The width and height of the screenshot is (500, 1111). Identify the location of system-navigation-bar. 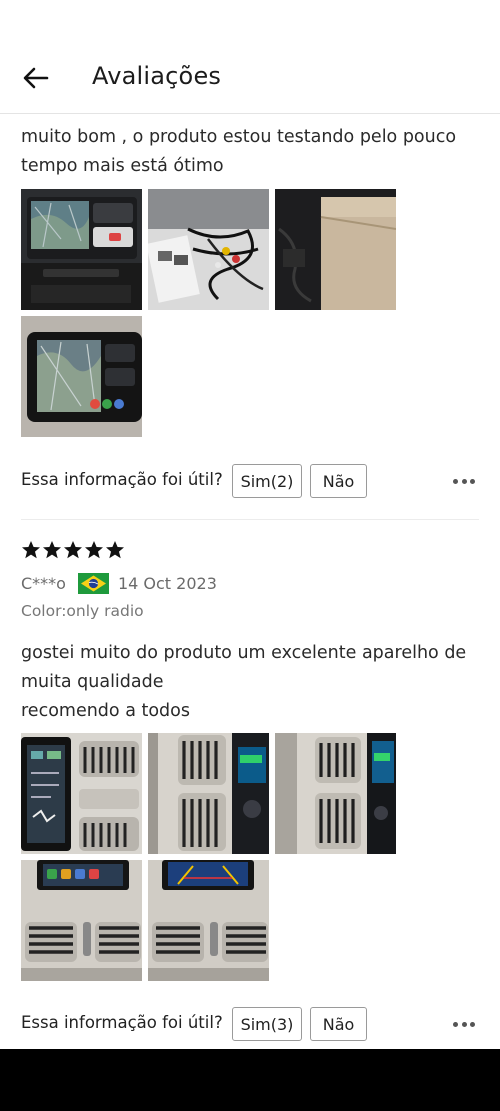
(250, 1080).